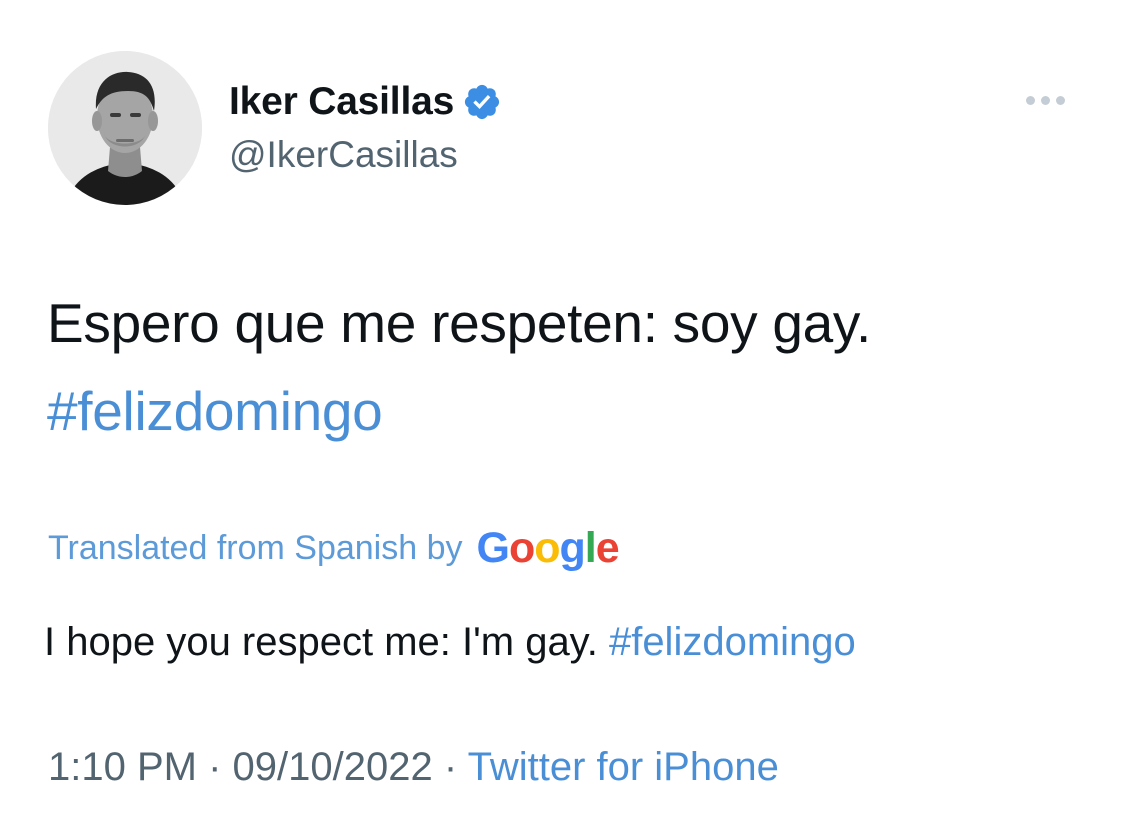  Describe the element at coordinates (215, 411) in the screenshot. I see `tweet-hashtag-link: #felizdomingo` at that location.